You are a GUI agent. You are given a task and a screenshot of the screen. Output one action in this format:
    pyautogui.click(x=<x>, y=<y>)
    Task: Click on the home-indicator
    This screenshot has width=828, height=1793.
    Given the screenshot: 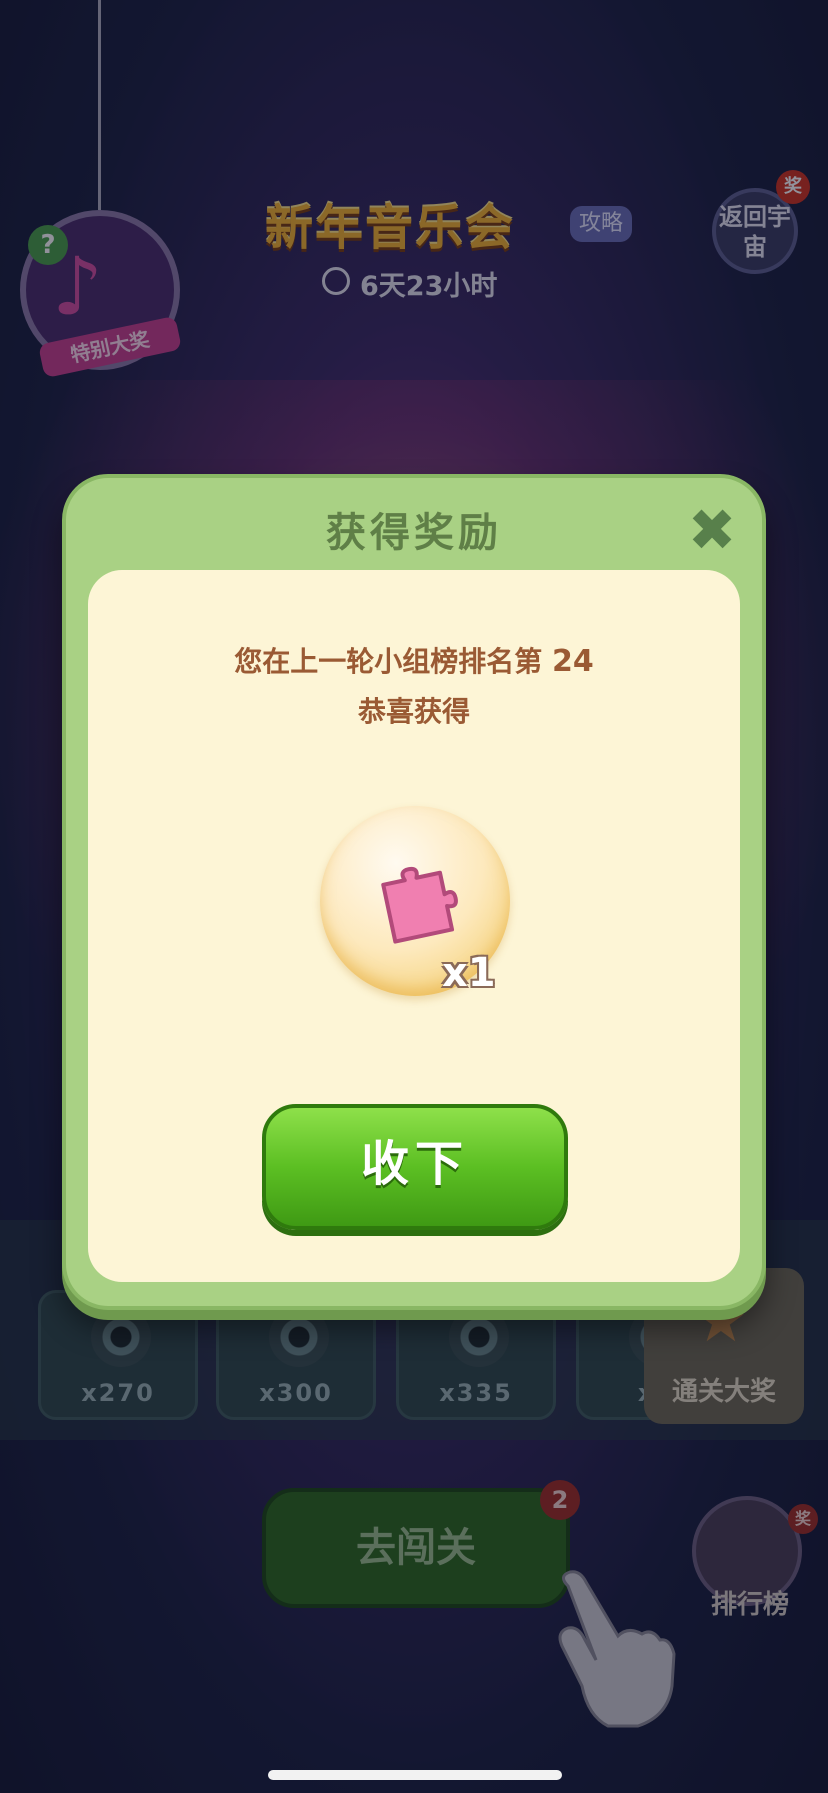 What is the action you would take?
    pyautogui.click(x=415, y=1775)
    